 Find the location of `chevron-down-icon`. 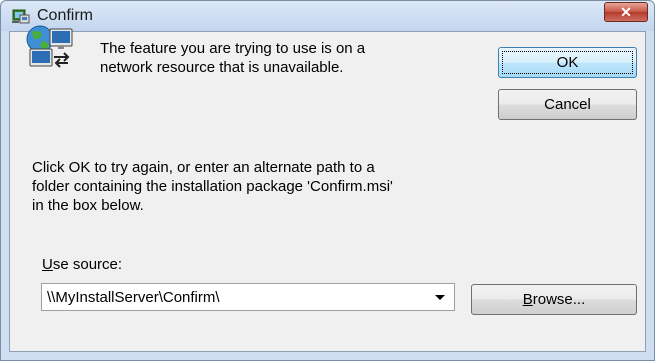

chevron-down-icon is located at coordinates (440, 297).